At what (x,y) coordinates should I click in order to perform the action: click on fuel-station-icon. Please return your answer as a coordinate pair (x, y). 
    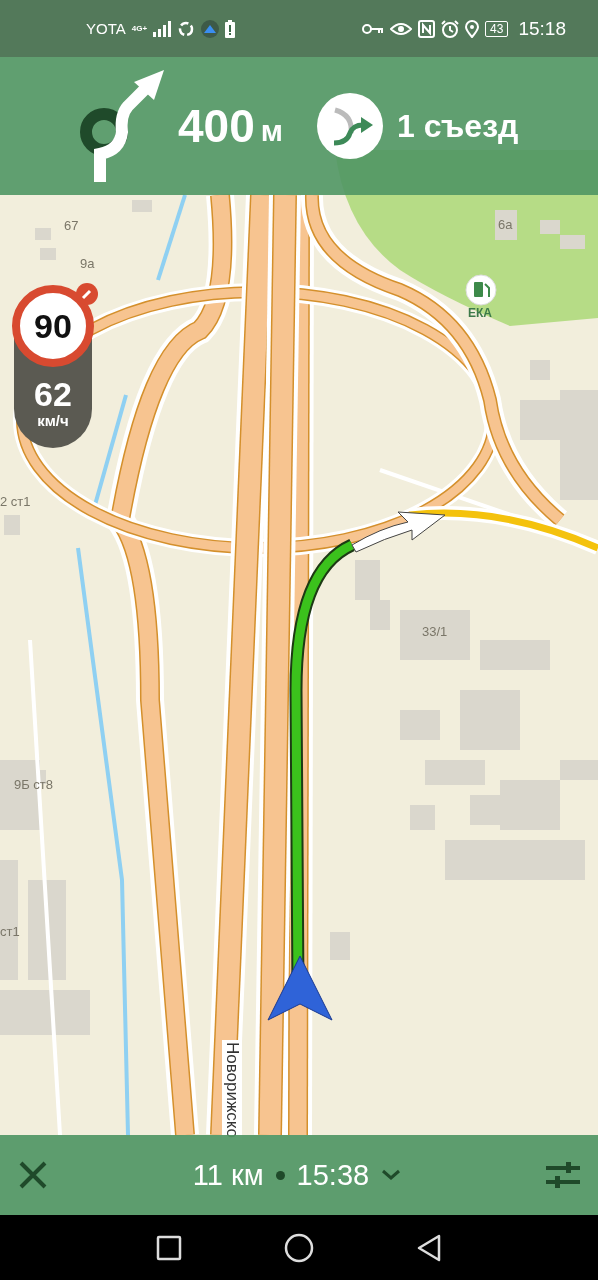
    Looking at the image, I should click on (481, 290).